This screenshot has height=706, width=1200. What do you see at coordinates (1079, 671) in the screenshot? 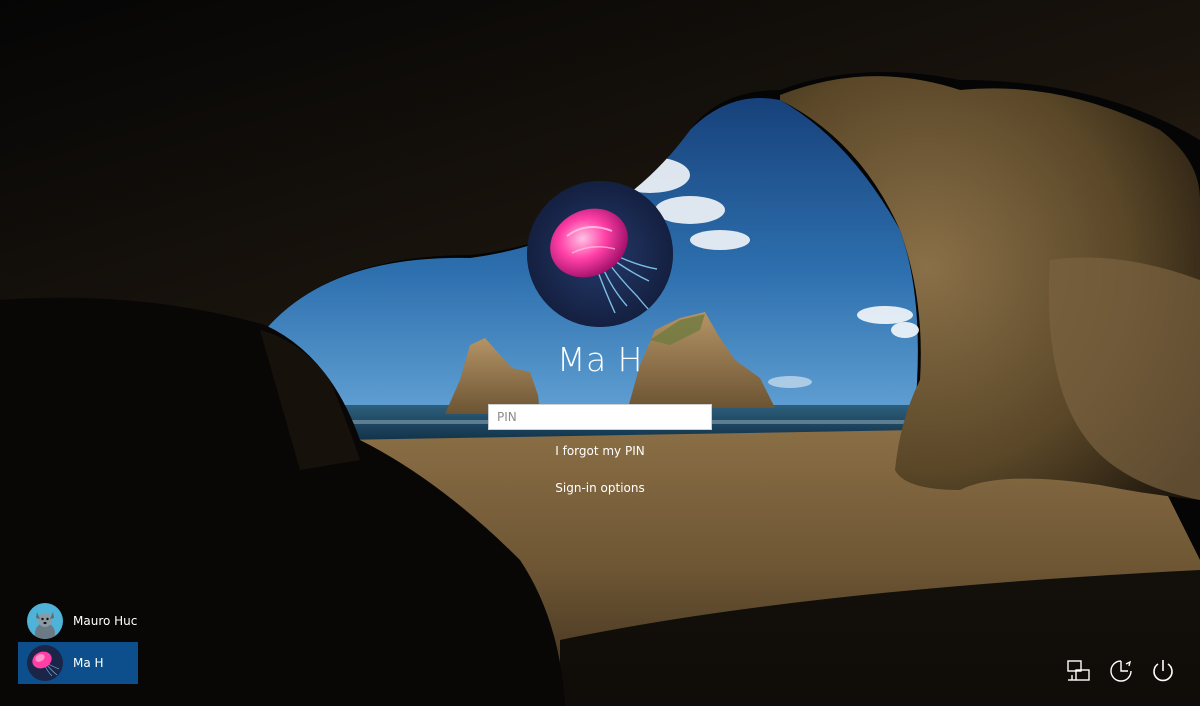
I see `network-icon` at bounding box center [1079, 671].